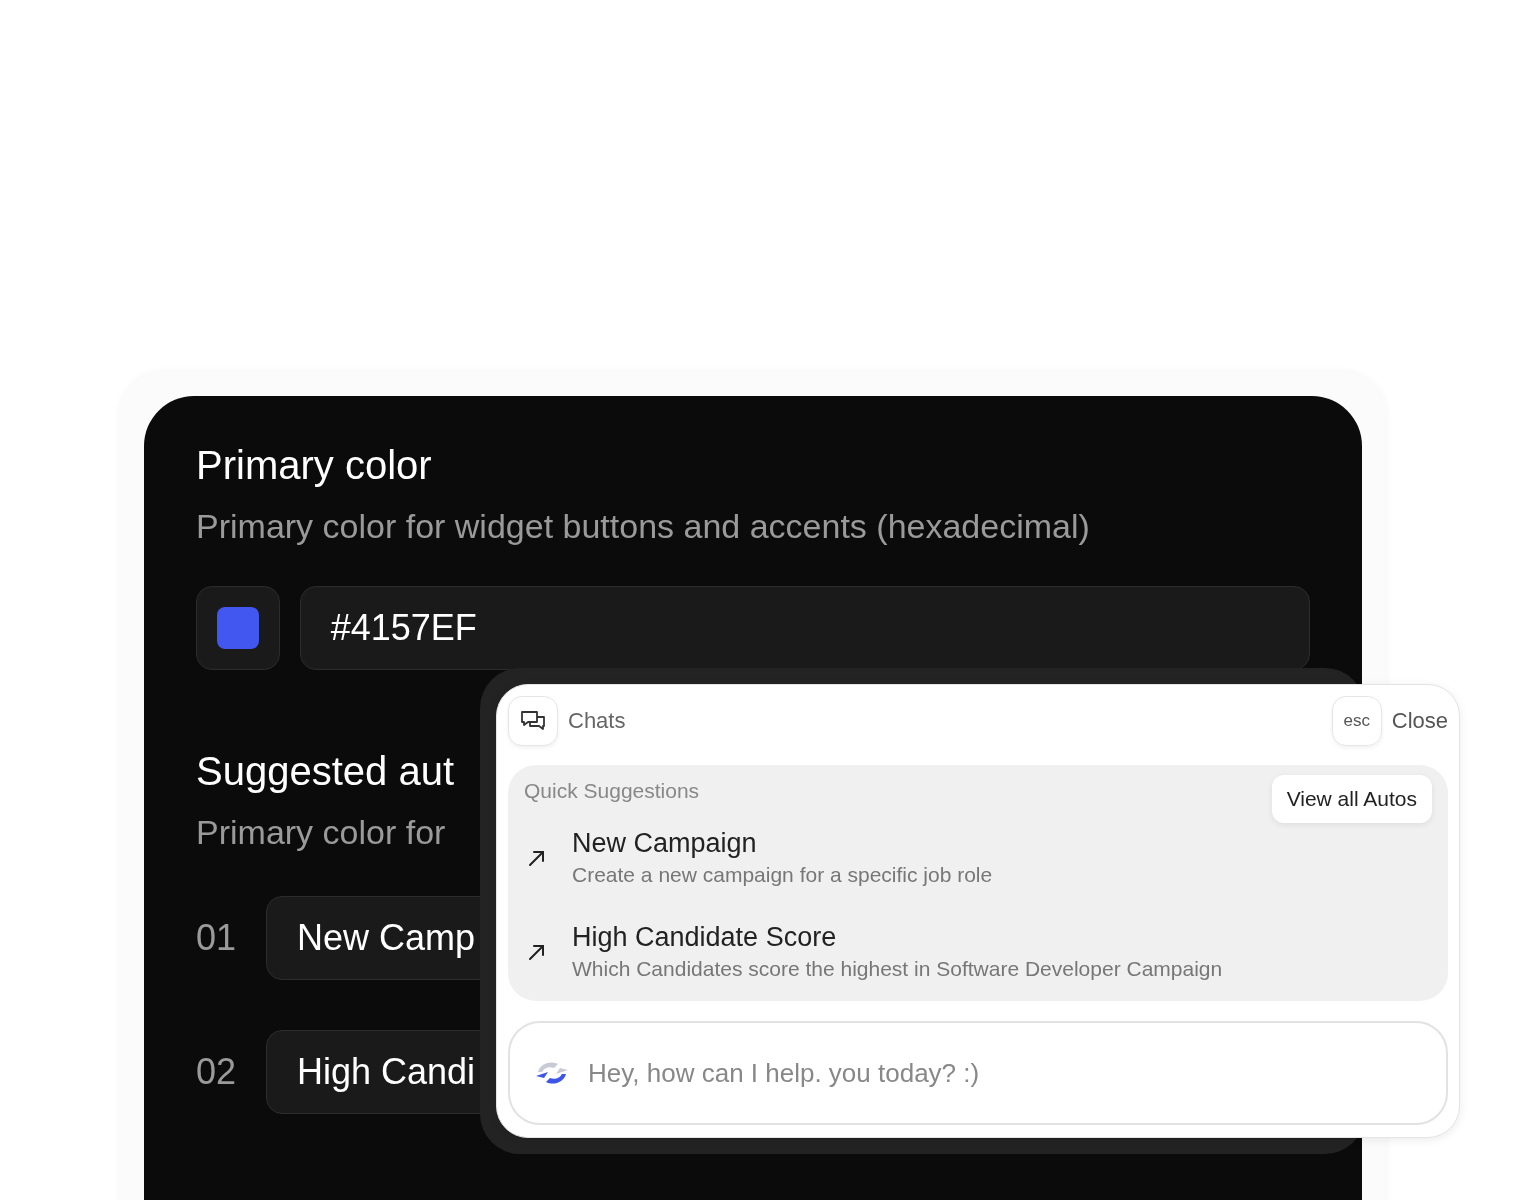 The height and width of the screenshot is (1200, 1524). I want to click on message-input: Hey, how can I help. you today? :), so click(978, 1073).